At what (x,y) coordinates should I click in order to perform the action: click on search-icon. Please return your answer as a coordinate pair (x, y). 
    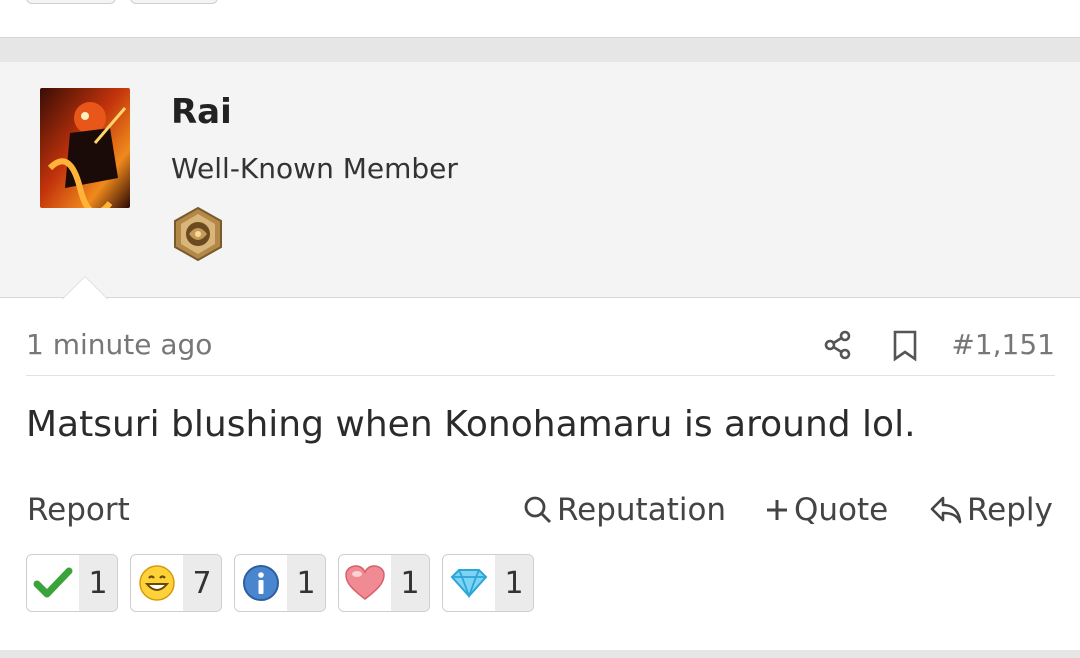
    Looking at the image, I should click on (537, 509).